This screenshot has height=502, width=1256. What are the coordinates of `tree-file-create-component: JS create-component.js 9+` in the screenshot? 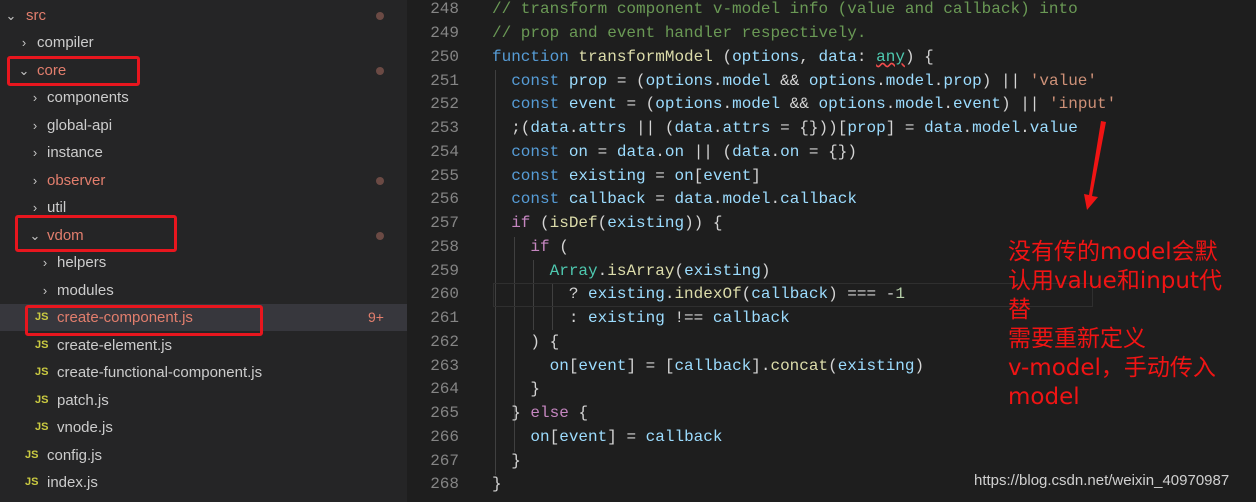 It's located at (203, 317).